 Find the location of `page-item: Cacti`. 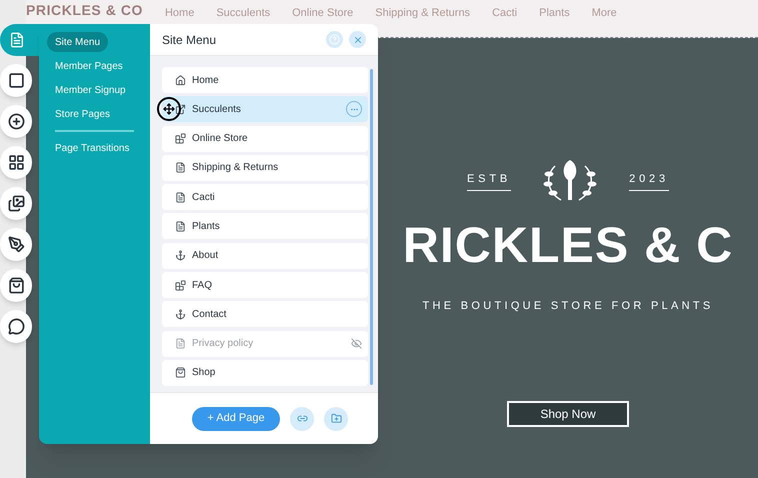

page-item: Cacti is located at coordinates (265, 197).